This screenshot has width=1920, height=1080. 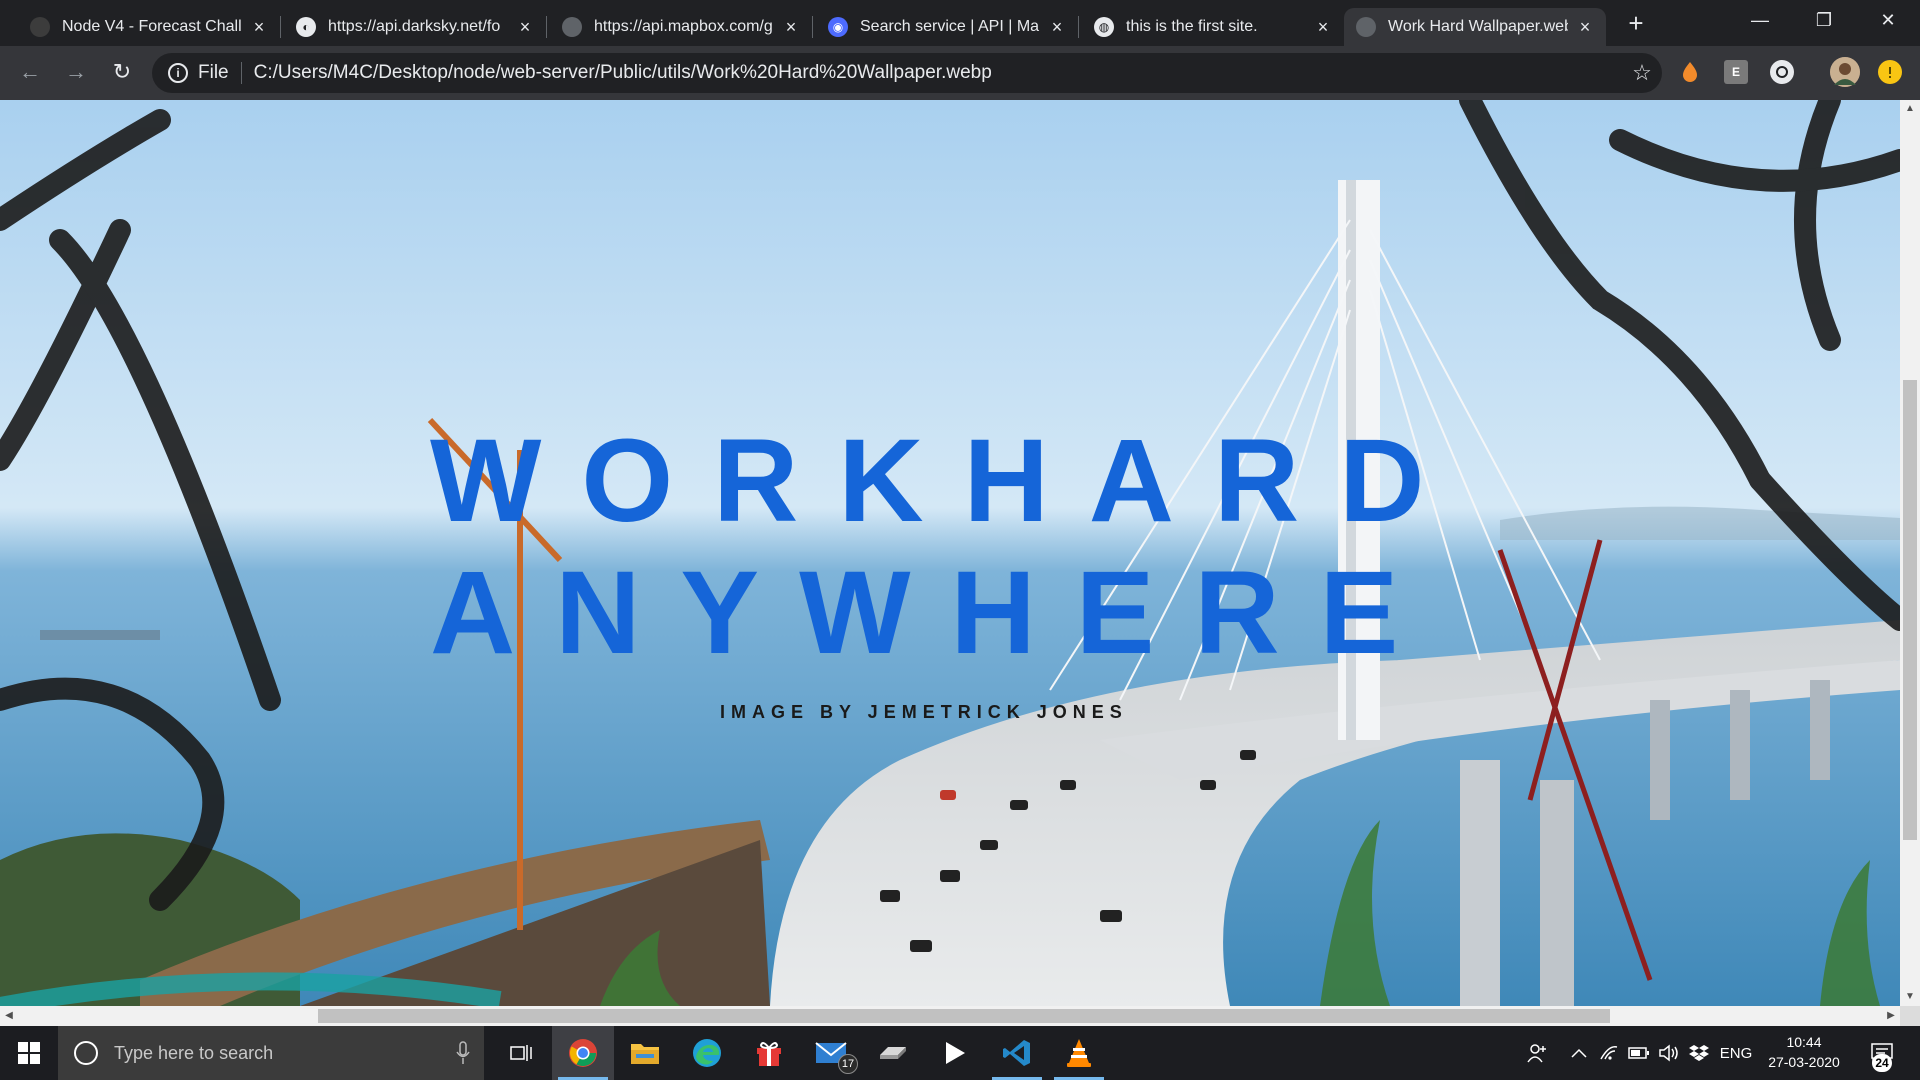 What do you see at coordinates (1636, 23) in the screenshot?
I see `new-tab-button: +` at bounding box center [1636, 23].